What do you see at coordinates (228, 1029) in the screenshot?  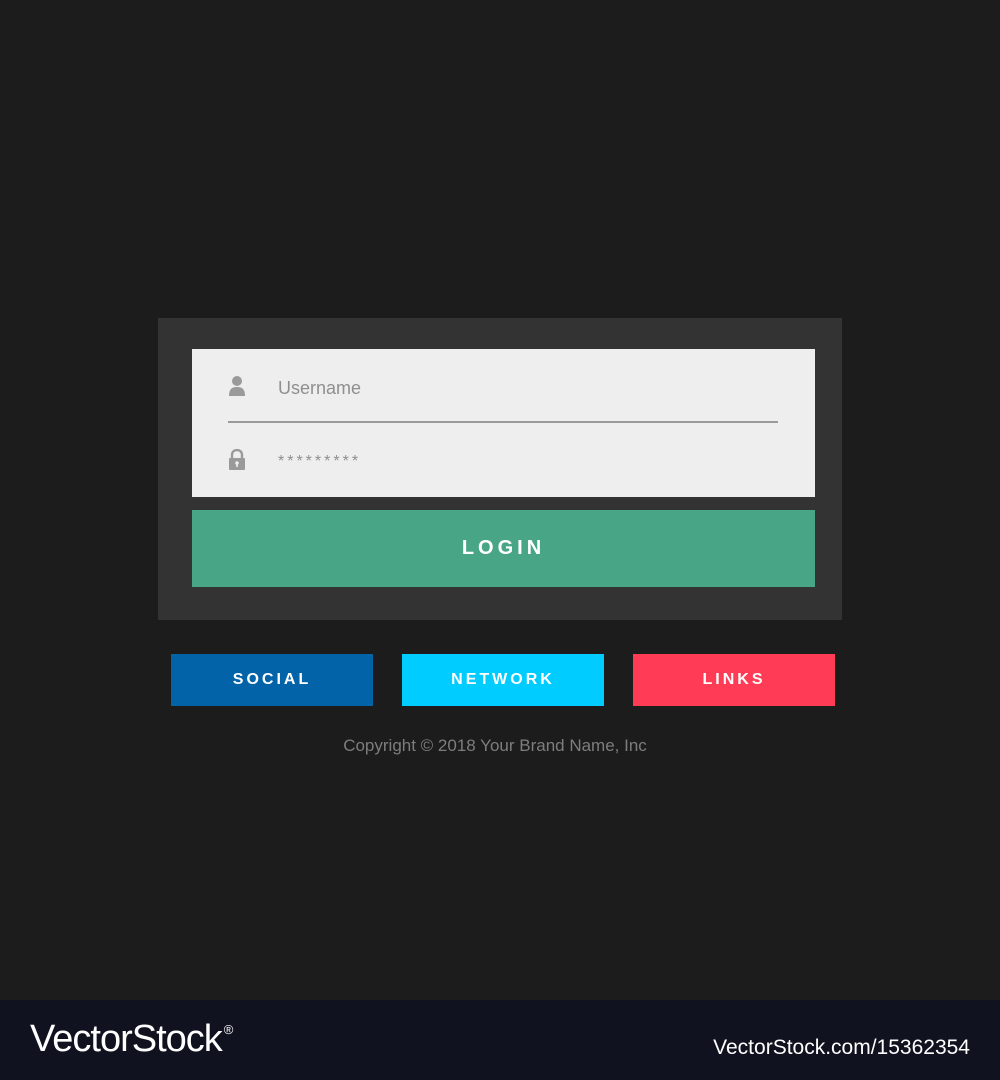 I see `registered-mark: ®` at bounding box center [228, 1029].